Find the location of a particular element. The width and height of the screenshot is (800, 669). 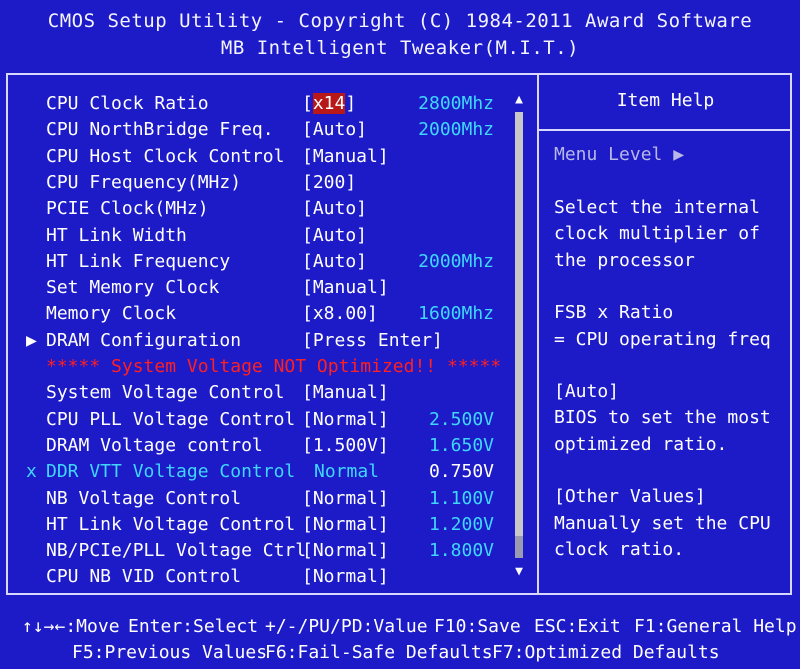

help-line: clock ratio. is located at coordinates (619, 549).